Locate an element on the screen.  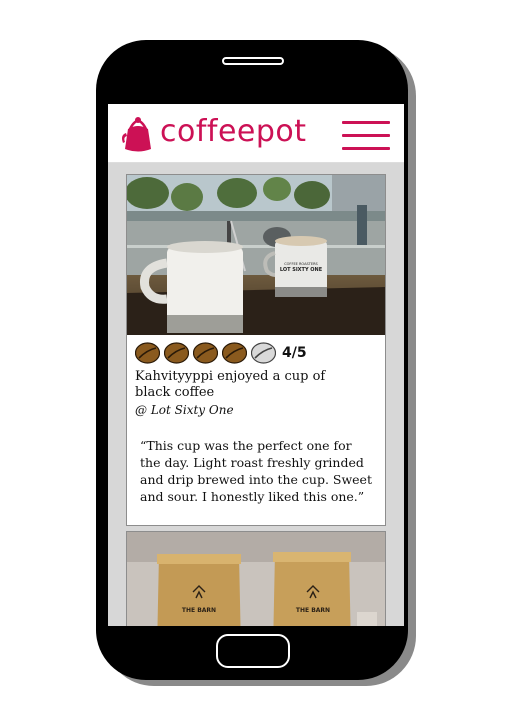
phone-speaker is located at coordinates (253, 61).